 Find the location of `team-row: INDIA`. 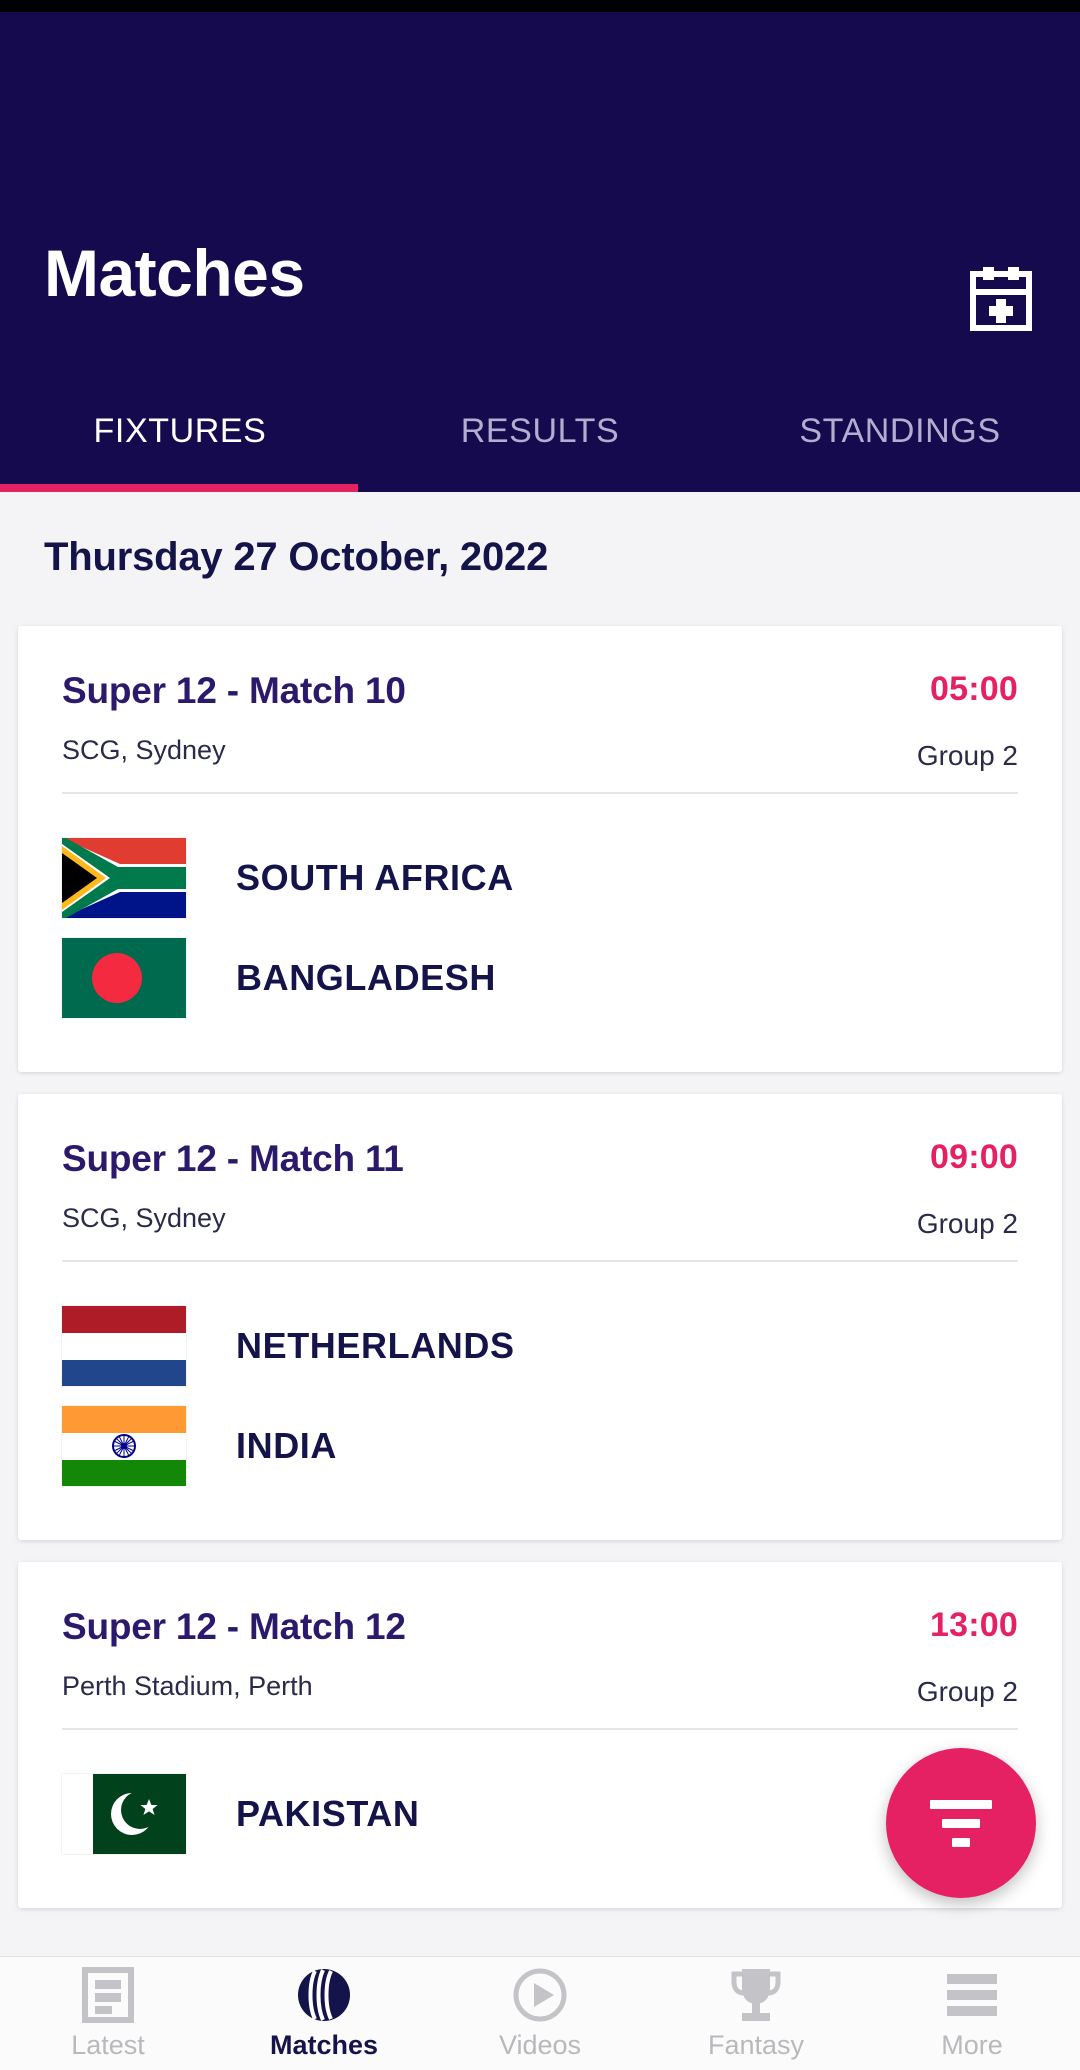

team-row: INDIA is located at coordinates (540, 1446).